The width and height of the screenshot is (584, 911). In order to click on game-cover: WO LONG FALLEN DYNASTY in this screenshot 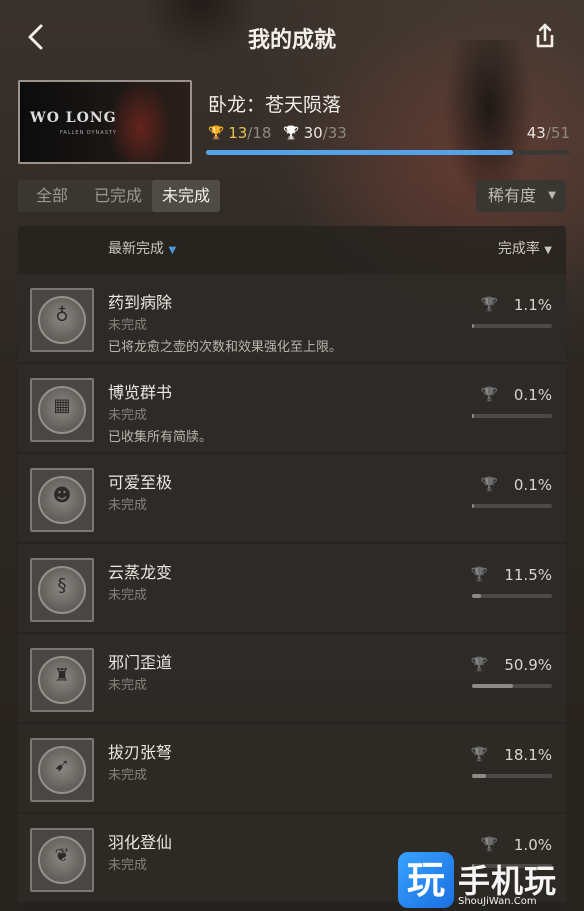, I will do `click(105, 122)`.